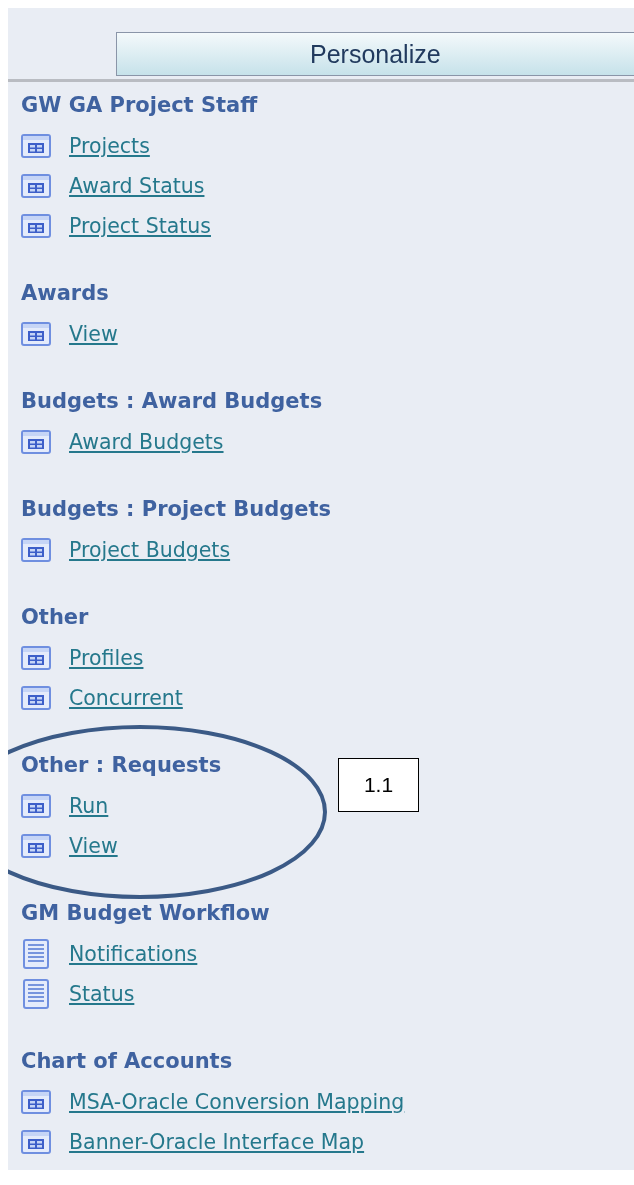 The image size is (634, 1185). What do you see at coordinates (172, 401) in the screenshot?
I see `section-heading: Budgets : Award Budgets` at bounding box center [172, 401].